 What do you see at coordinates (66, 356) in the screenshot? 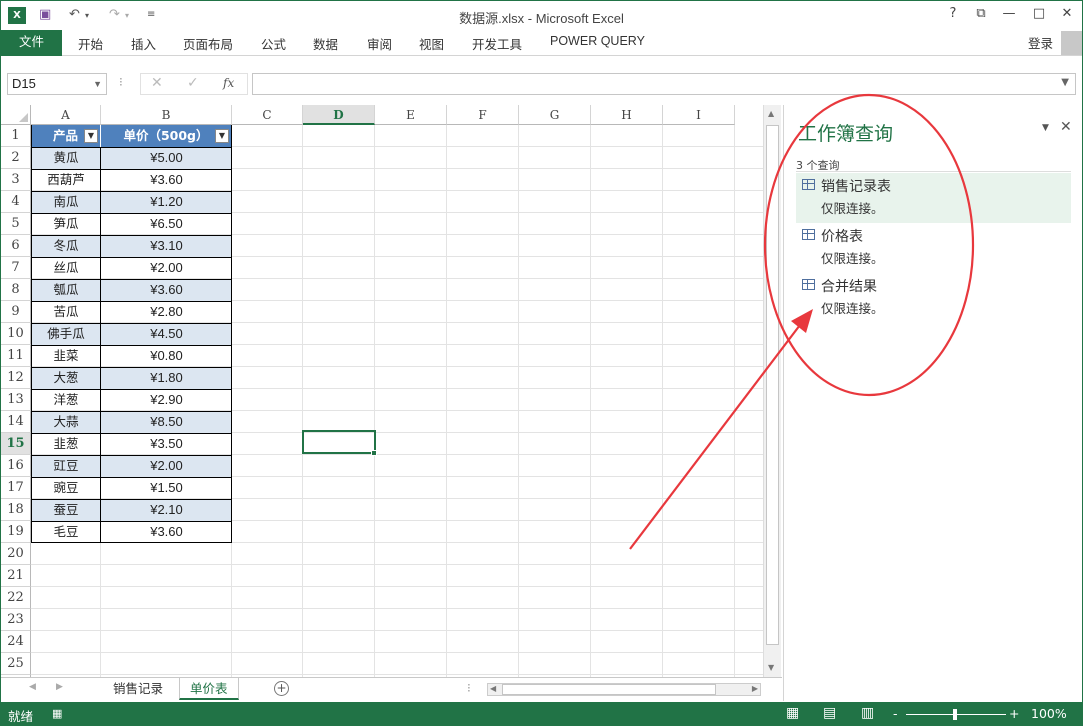
I see `product-cell: 韭菜` at bounding box center [66, 356].